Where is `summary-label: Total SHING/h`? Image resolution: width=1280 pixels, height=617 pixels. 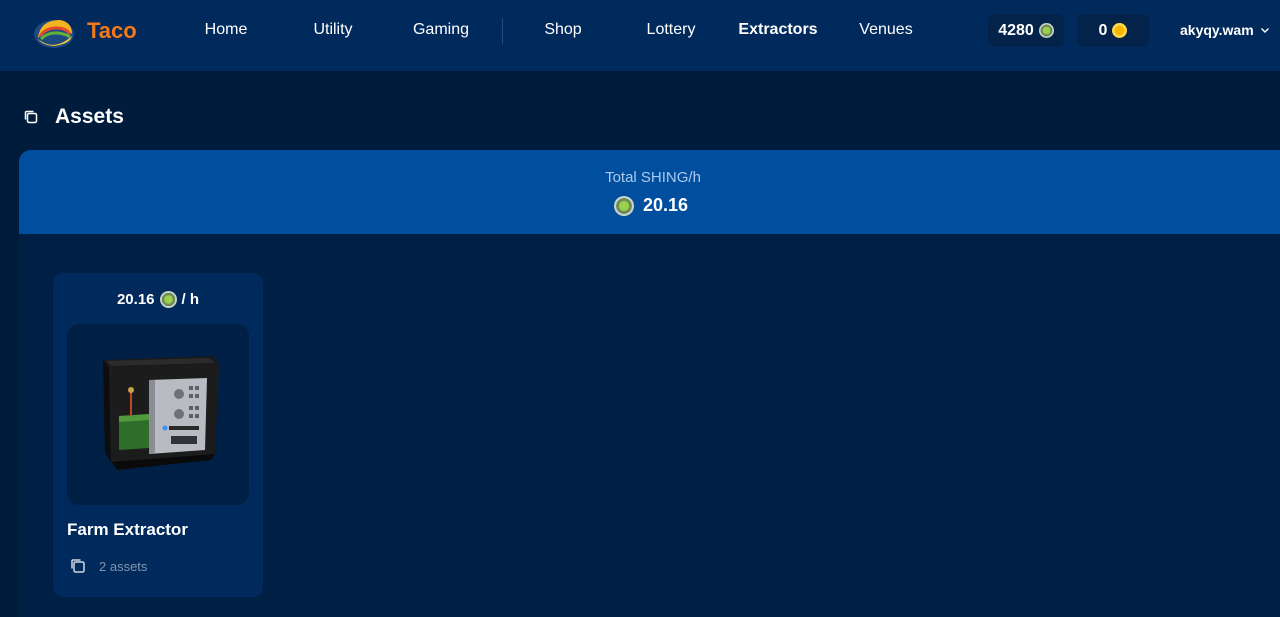 summary-label: Total SHING/h is located at coordinates (653, 177).